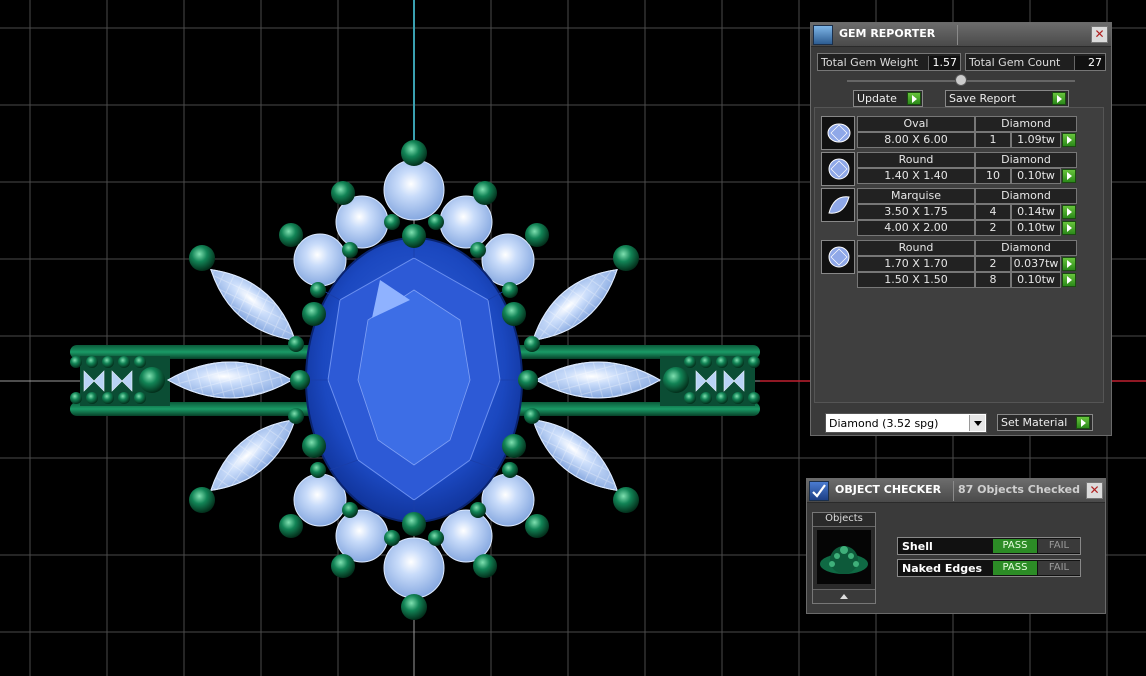  Describe the element at coordinates (819, 491) in the screenshot. I see `checkmark-icon` at that location.